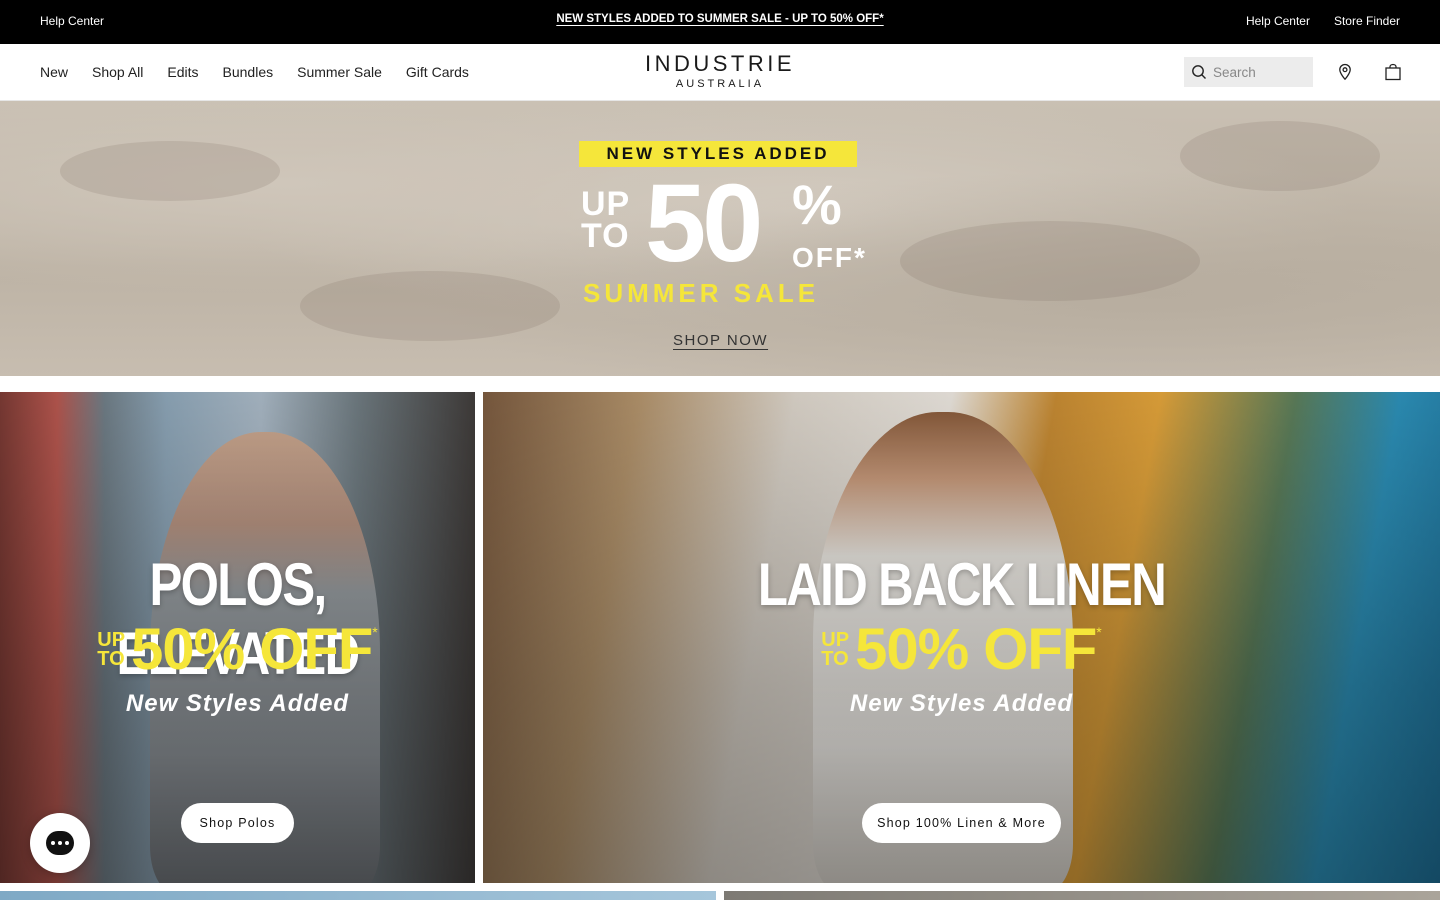  Describe the element at coordinates (720, 84) in the screenshot. I see `logo-subline: AUSTRALIA` at that location.